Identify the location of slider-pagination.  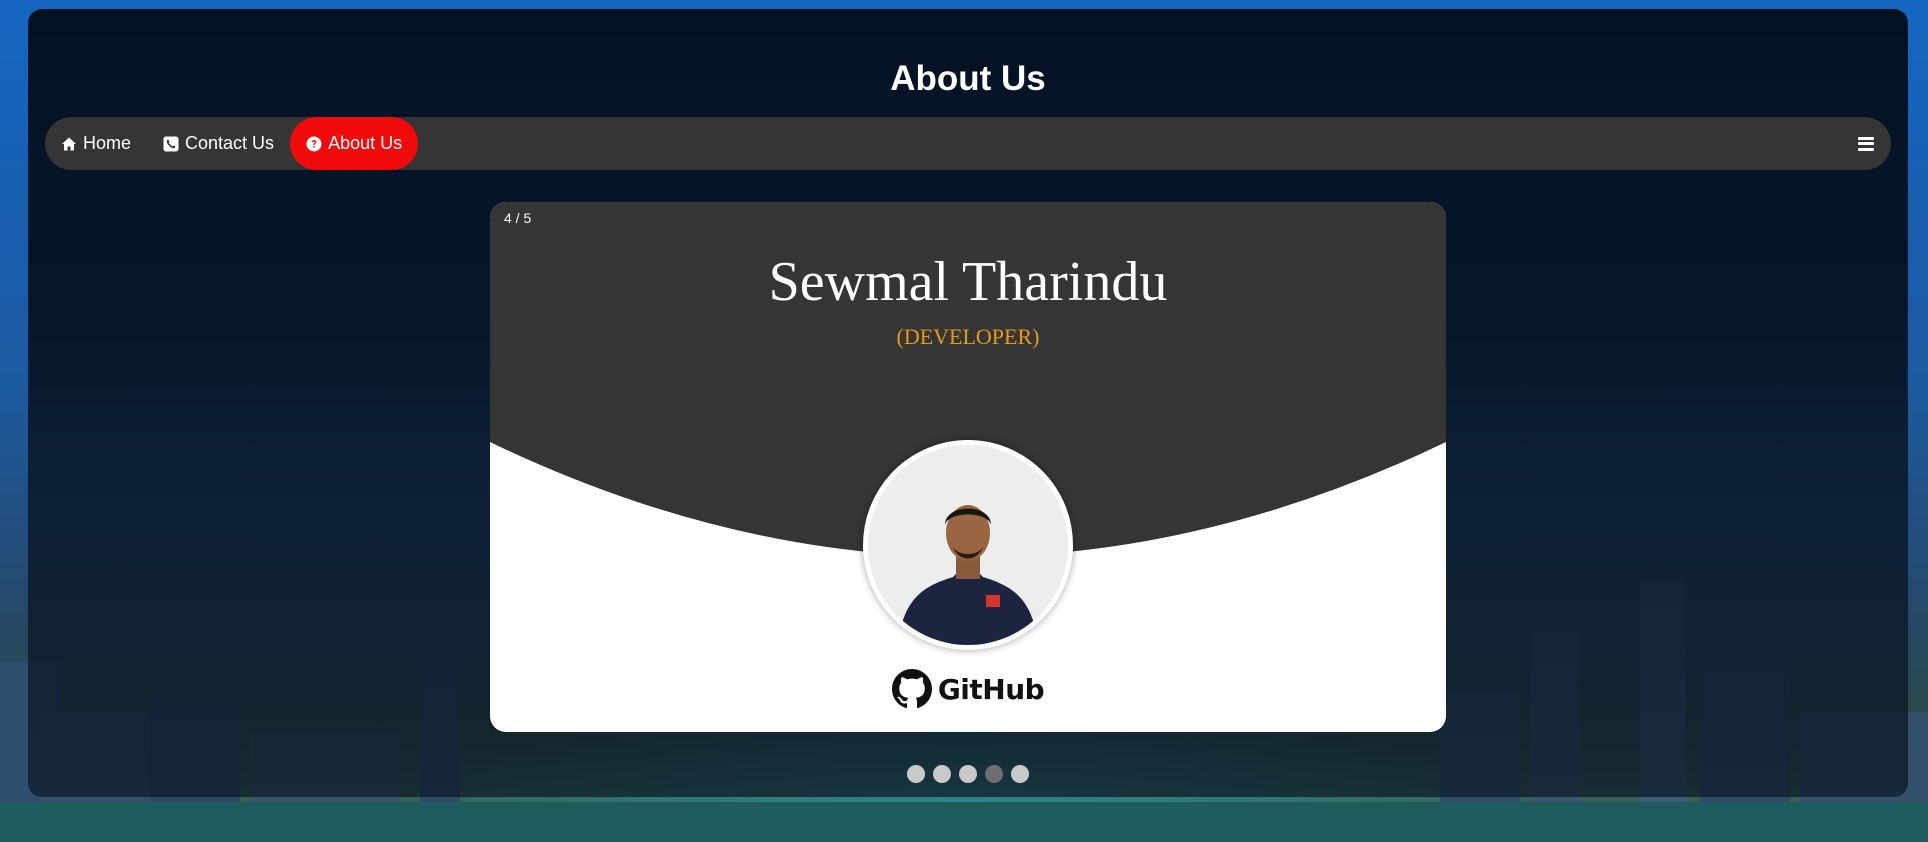
(968, 774).